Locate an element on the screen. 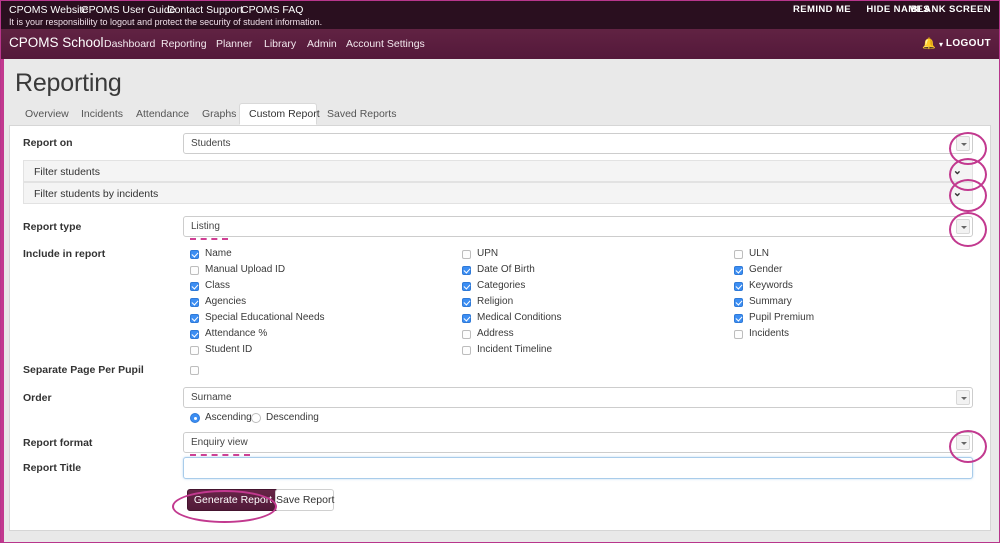  tab-saved-reports: Saved Reports is located at coordinates (356, 114).